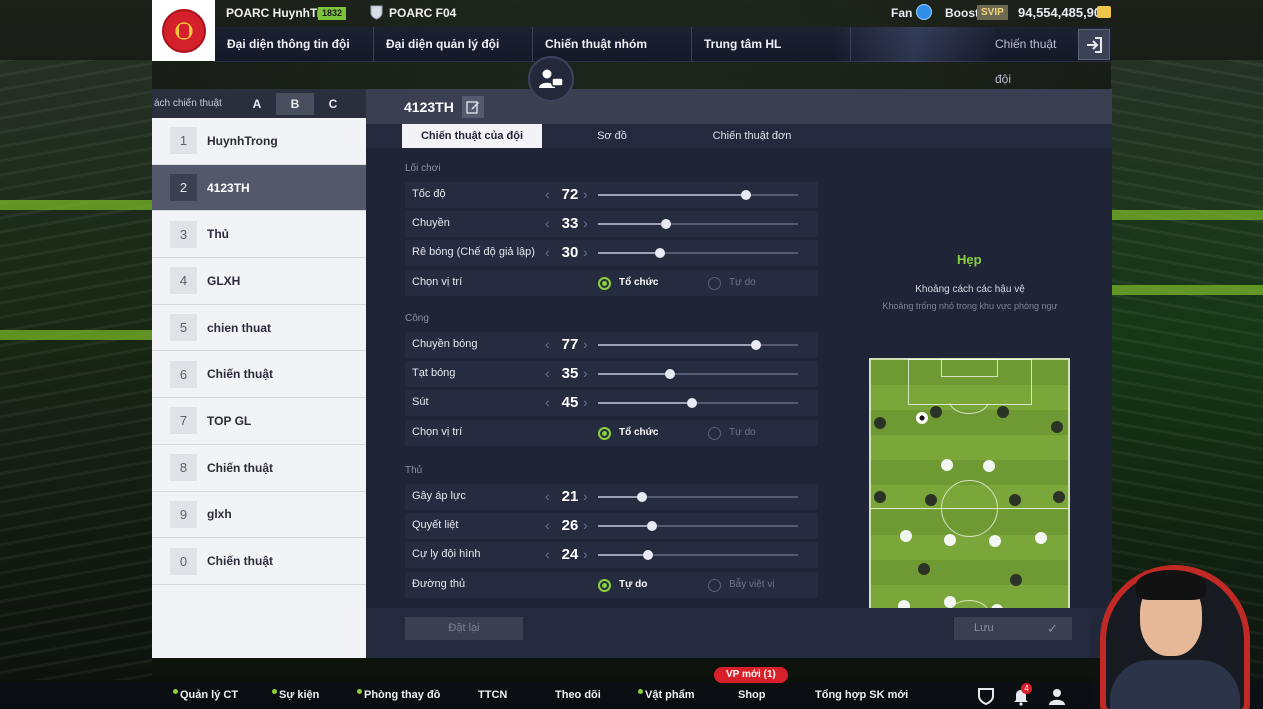 The width and height of the screenshot is (1263, 709). What do you see at coordinates (742, 282) in the screenshot?
I see `option-unselected-label: Tự do` at bounding box center [742, 282].